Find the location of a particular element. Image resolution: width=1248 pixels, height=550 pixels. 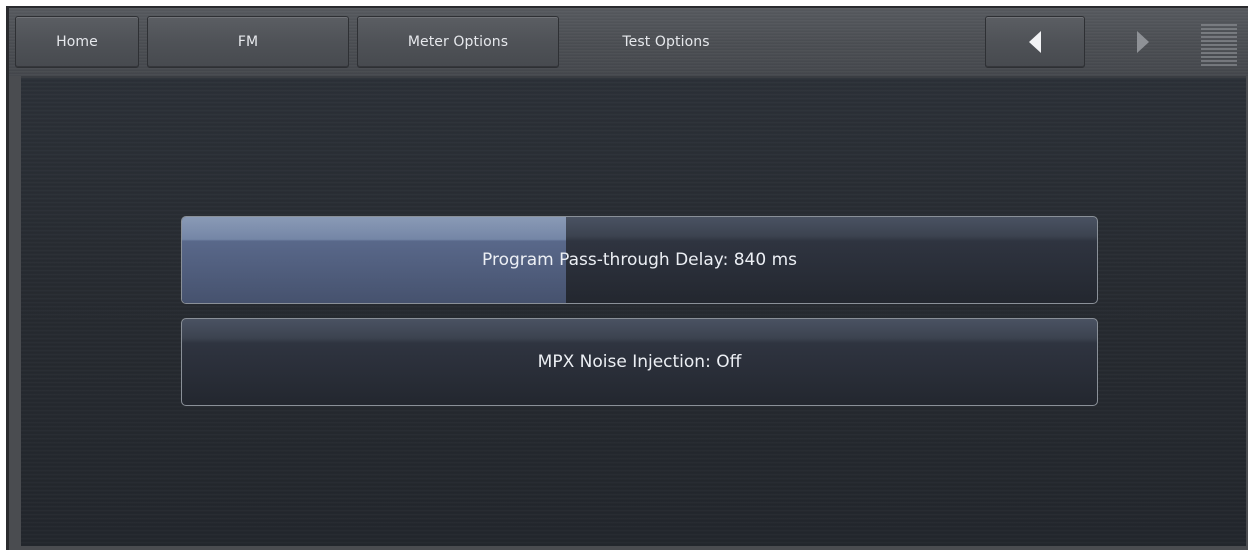

back-button is located at coordinates (1035, 42).